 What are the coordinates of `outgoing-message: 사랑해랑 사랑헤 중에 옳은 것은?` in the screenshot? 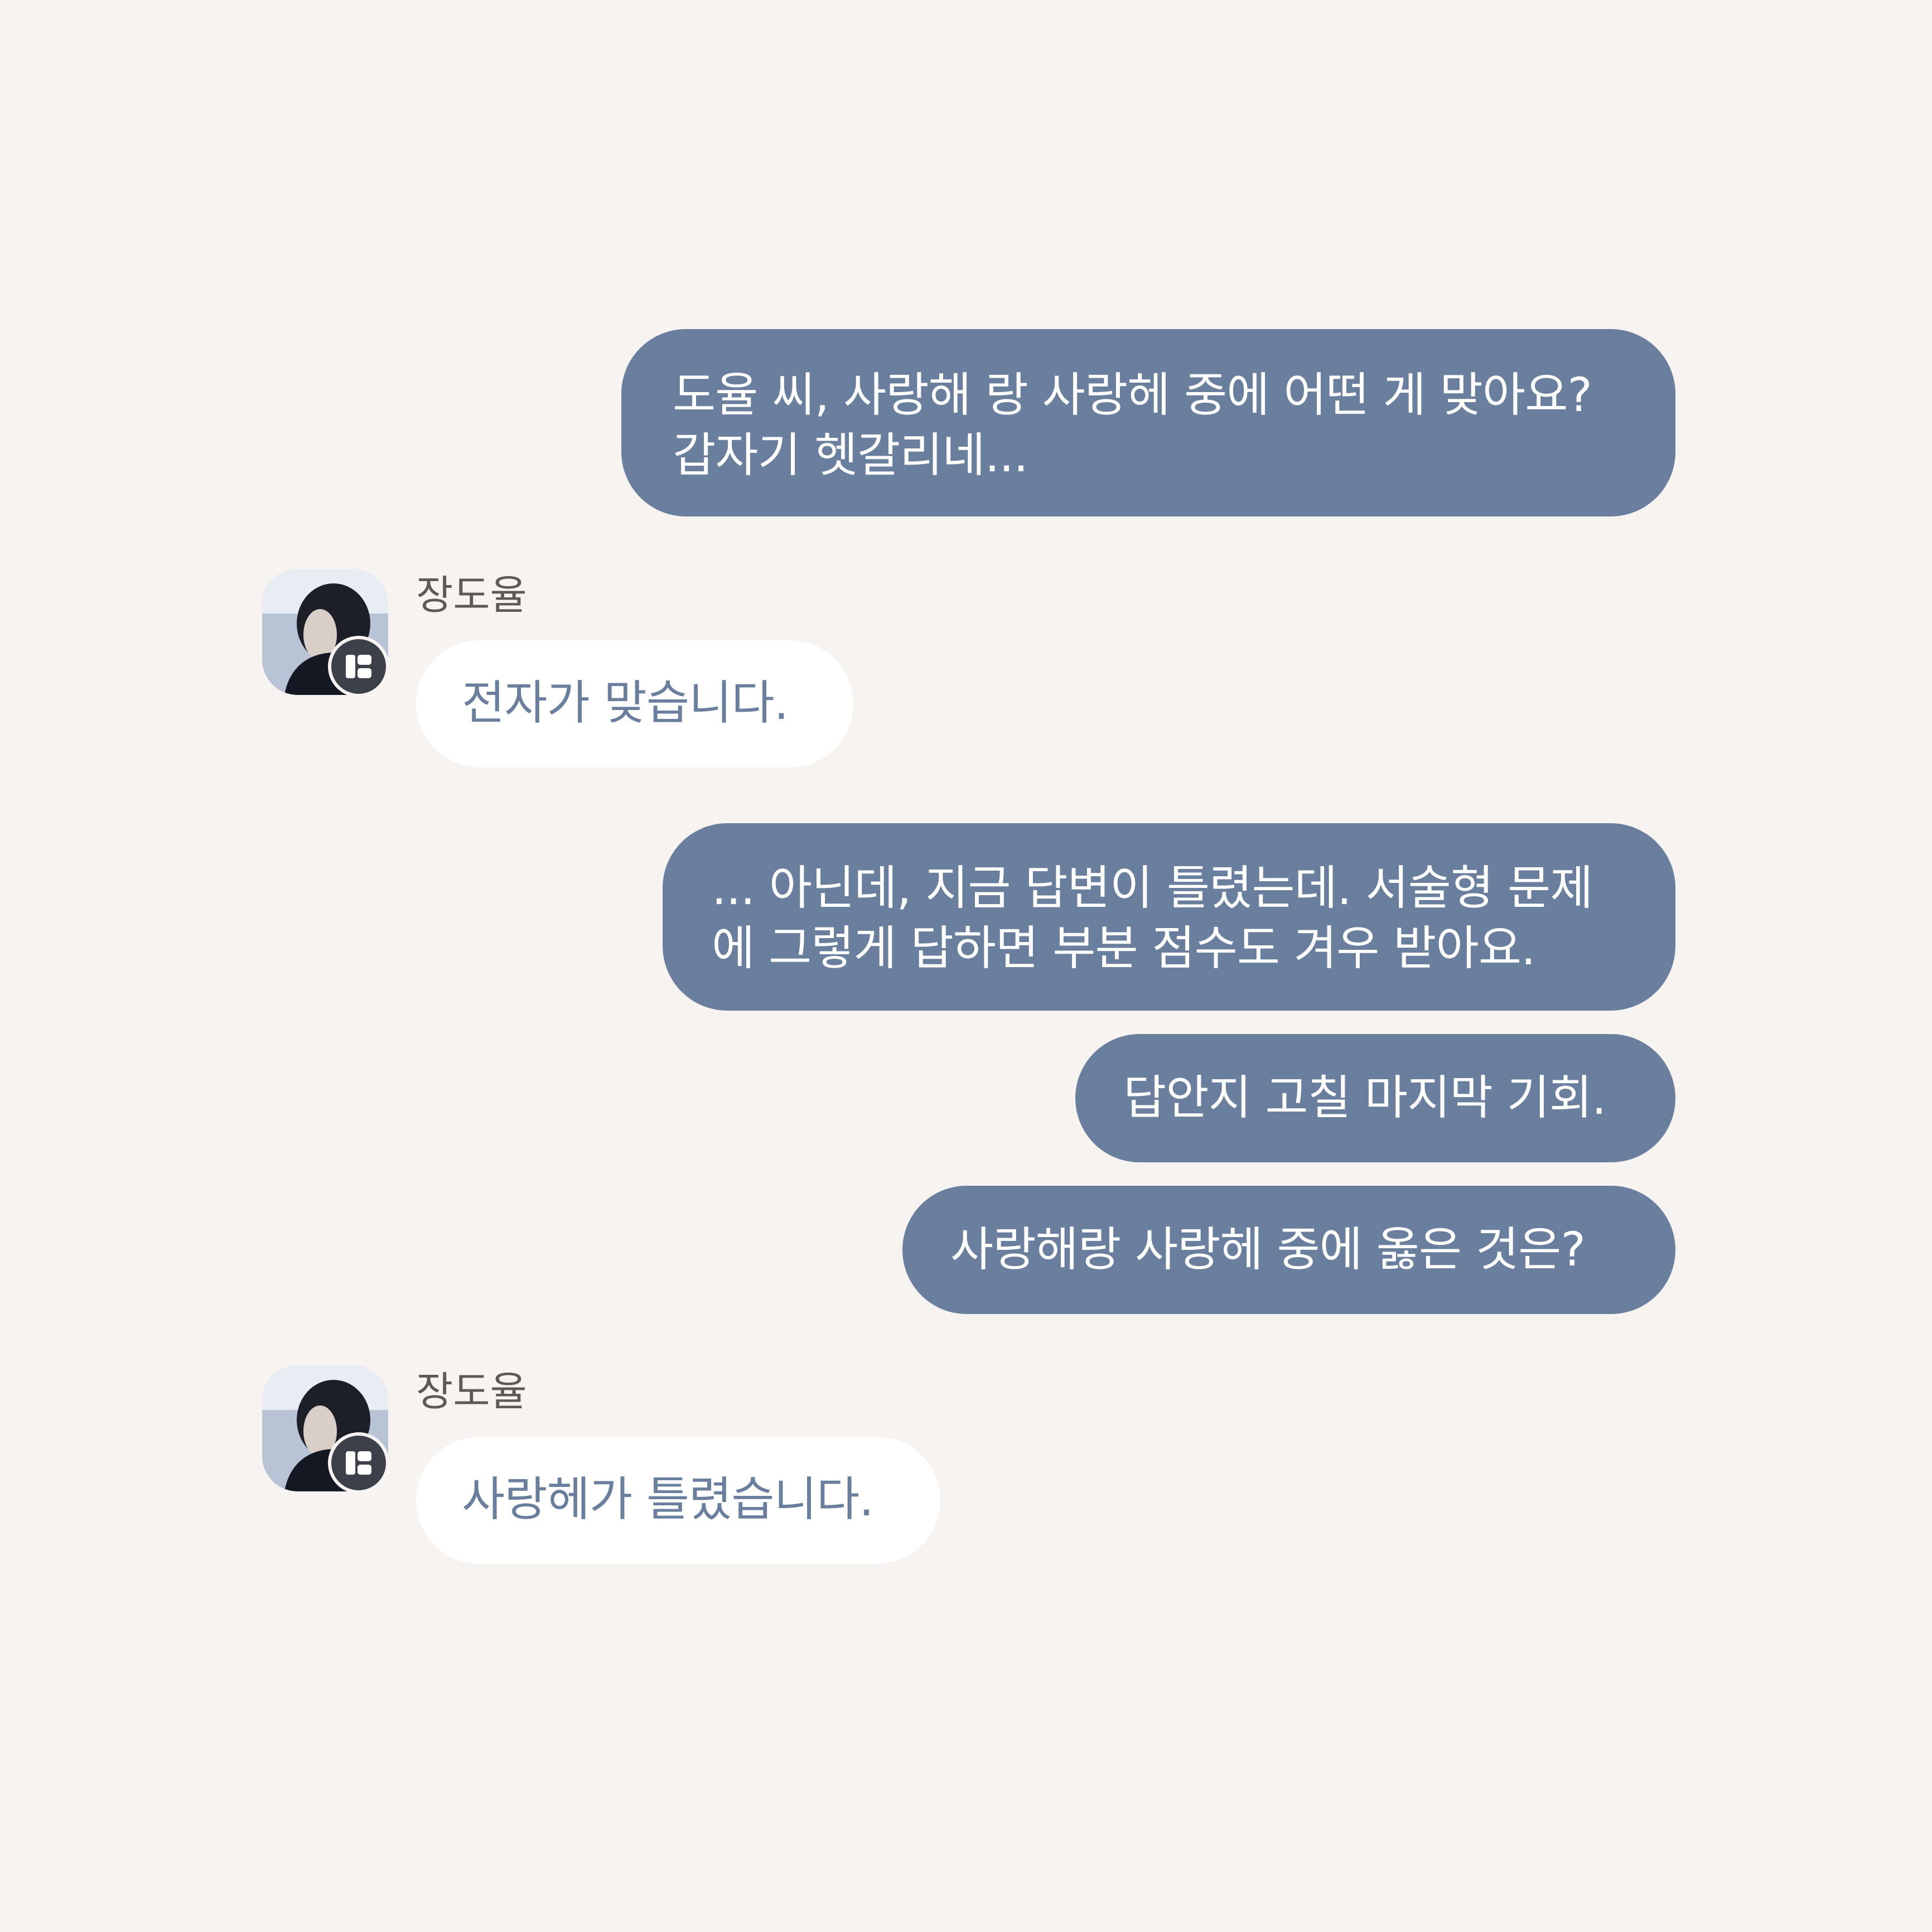 It's located at (1288, 1250).